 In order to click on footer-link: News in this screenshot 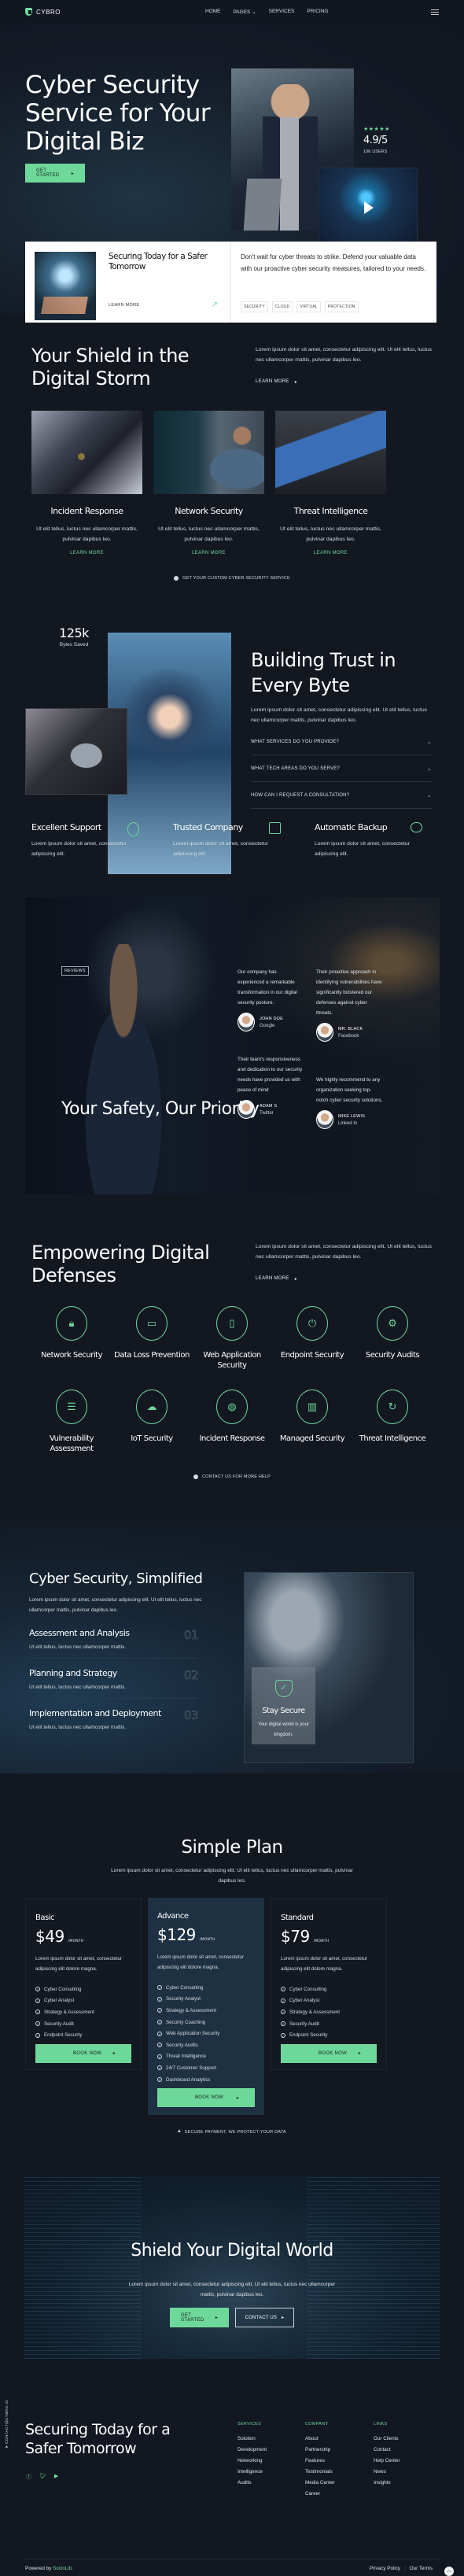, I will do `click(387, 2474)`.